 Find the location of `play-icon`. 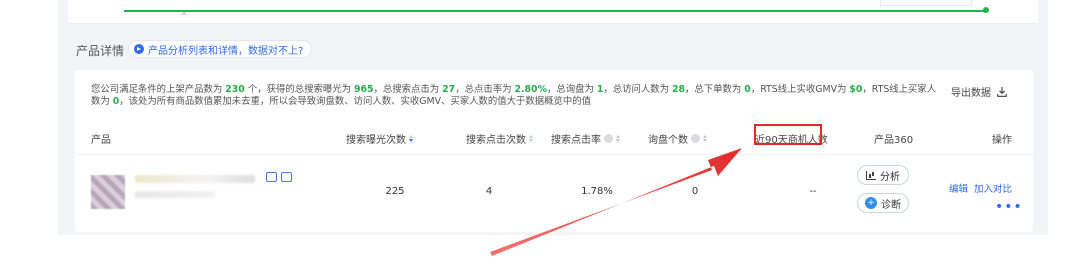

play-icon is located at coordinates (139, 49).